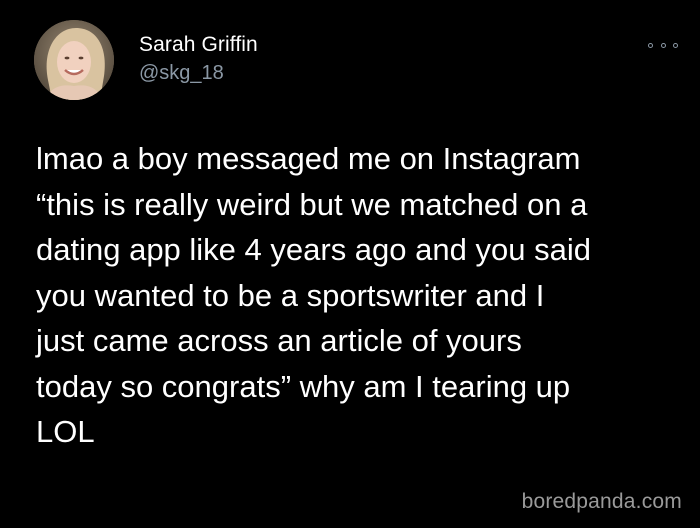  What do you see at coordinates (303, 386) in the screenshot?
I see `tweet-text-line: today so congrats” why am I tearing up` at bounding box center [303, 386].